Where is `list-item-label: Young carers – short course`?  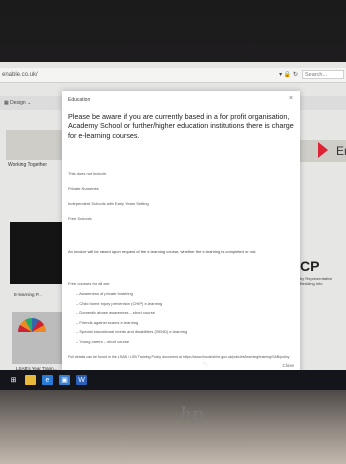
list-item-label: Young carers – short course is located at coordinates (104, 341).